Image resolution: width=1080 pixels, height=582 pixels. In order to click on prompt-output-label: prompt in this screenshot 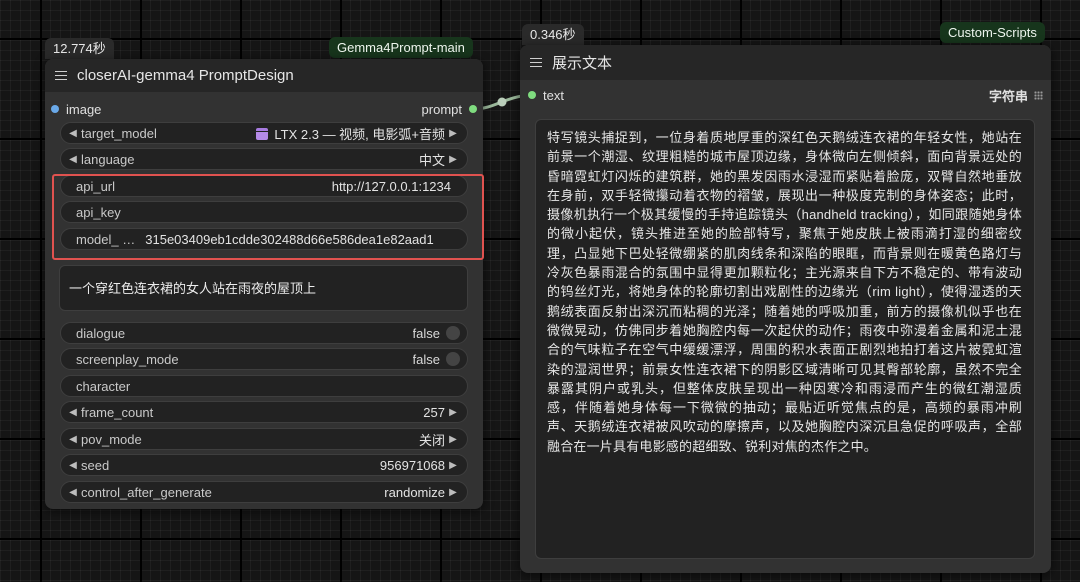, I will do `click(441, 109)`.